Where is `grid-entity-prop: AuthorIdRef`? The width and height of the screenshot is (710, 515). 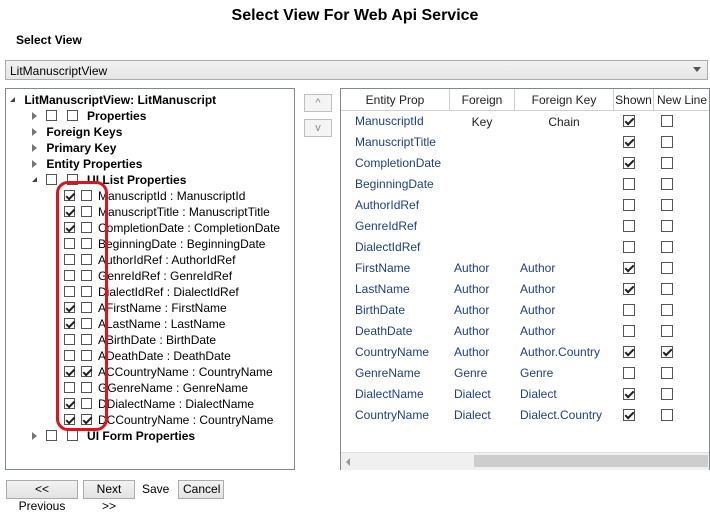
grid-entity-prop: AuthorIdRef is located at coordinates (387, 205).